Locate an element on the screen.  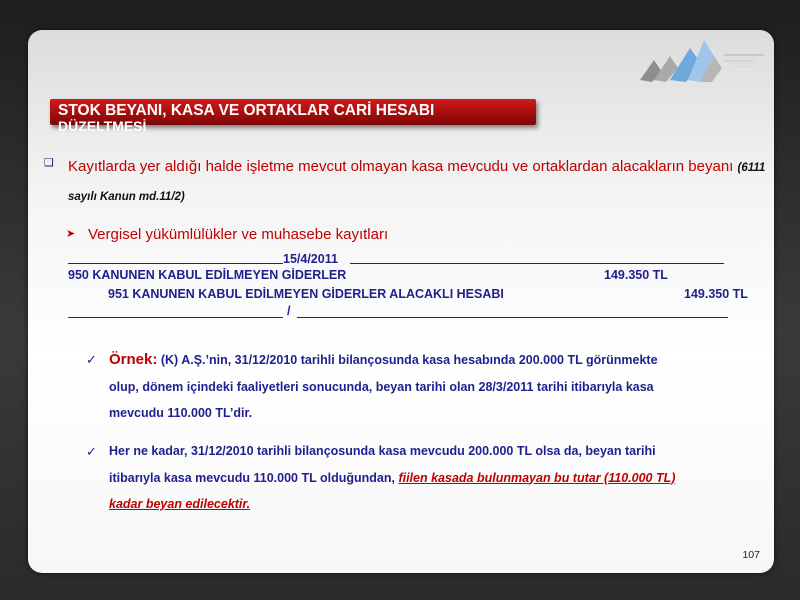
ledger-line-bottom-left is located at coordinates (175, 317).